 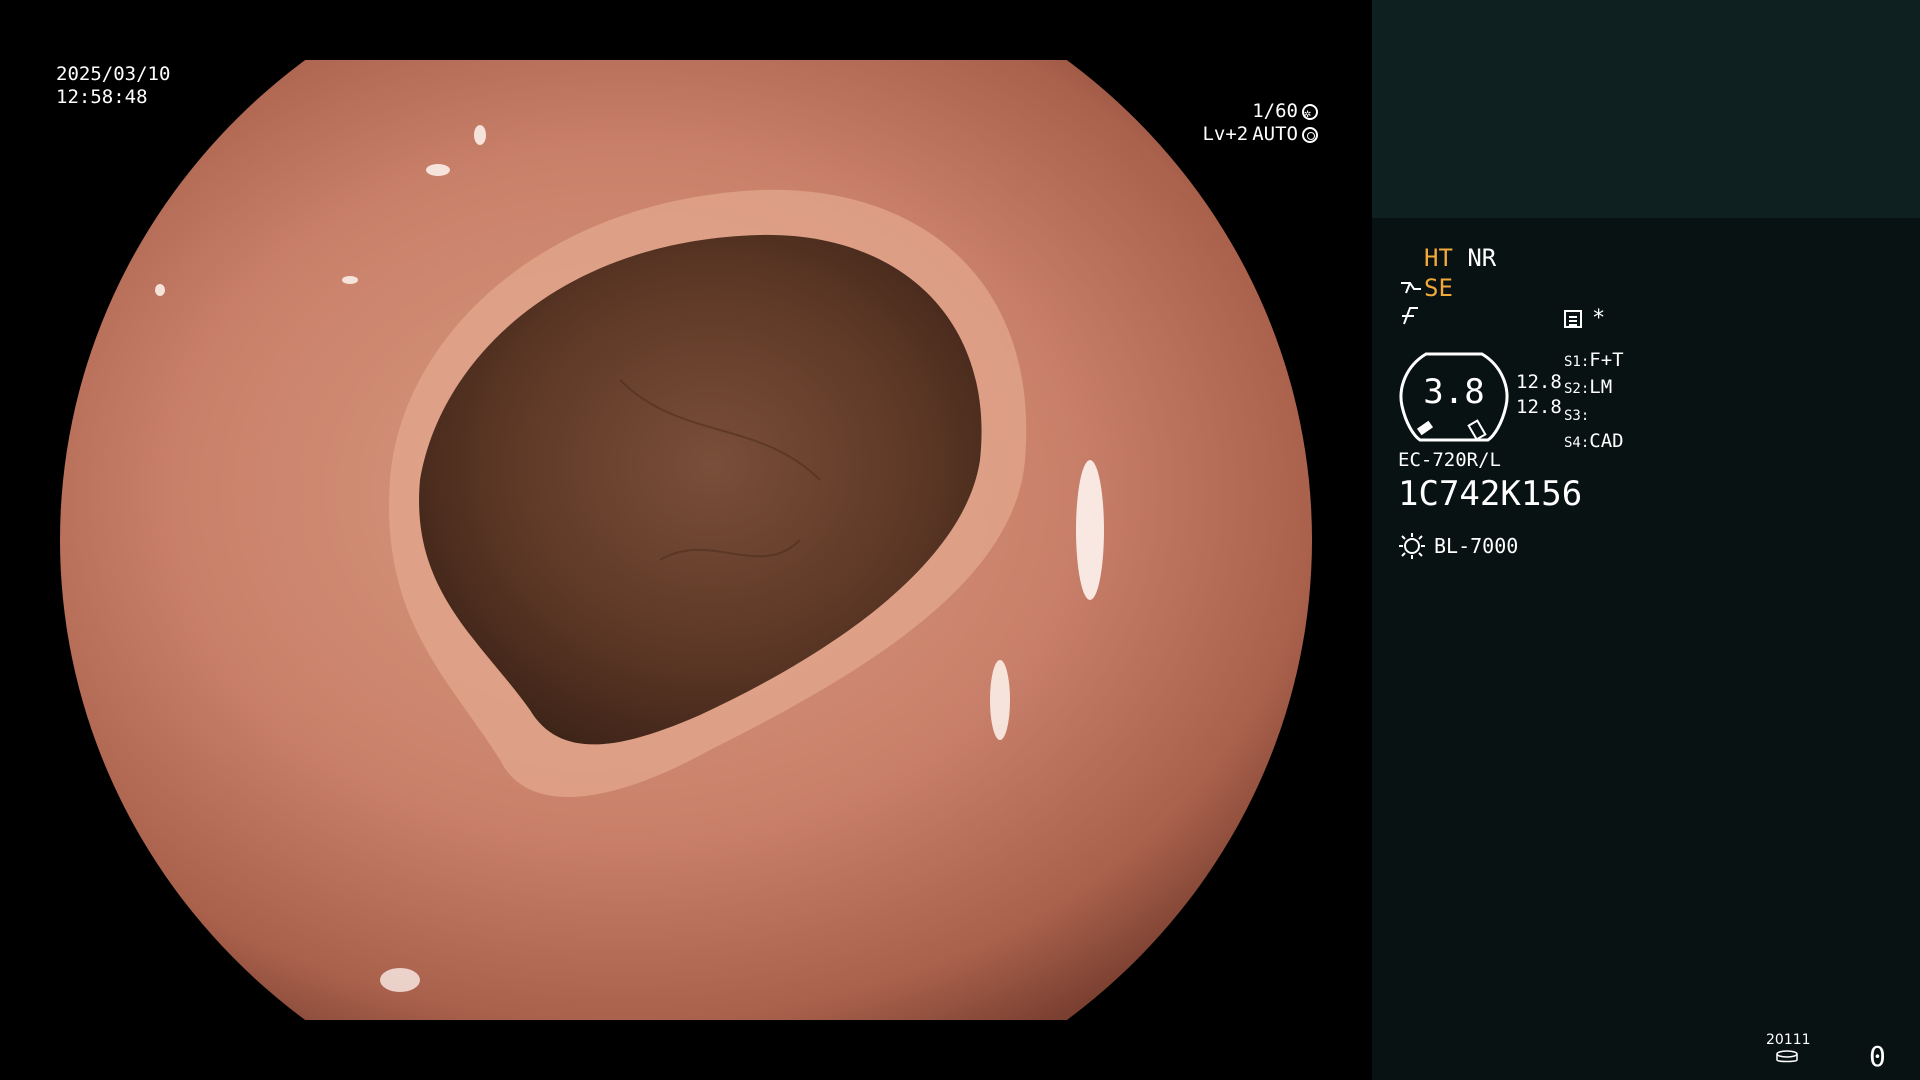 I want to click on freeze-indicator-row, so click(x=1410, y=318).